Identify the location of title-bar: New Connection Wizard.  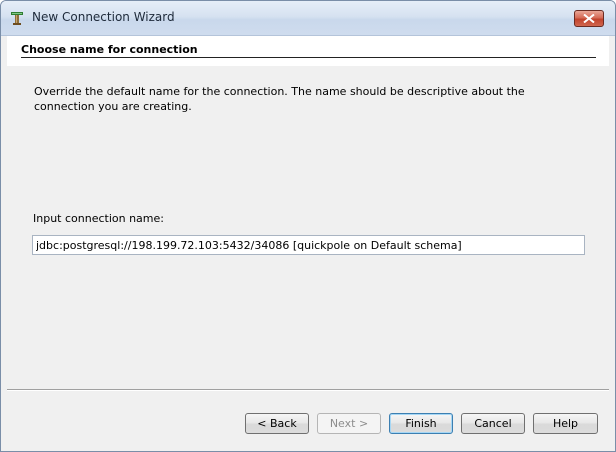
(308, 18).